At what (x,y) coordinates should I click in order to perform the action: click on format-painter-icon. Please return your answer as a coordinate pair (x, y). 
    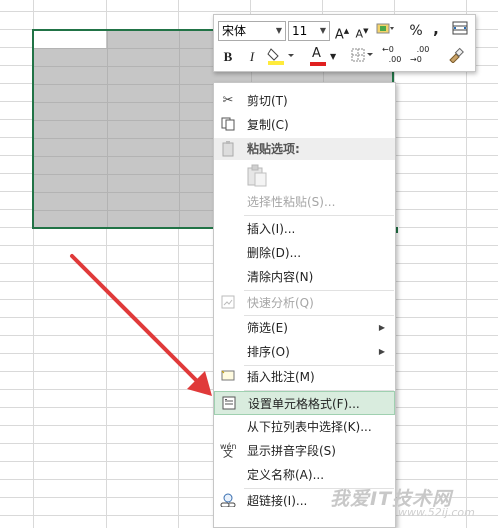
    Looking at the image, I should click on (456, 55).